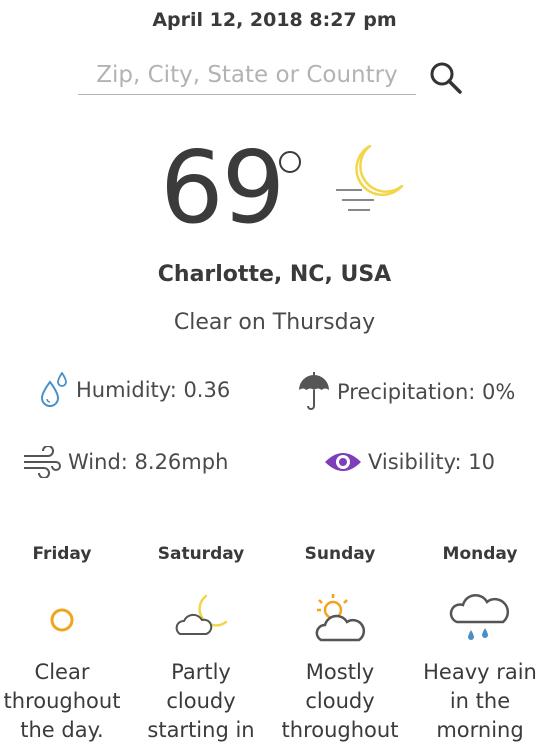  What do you see at coordinates (274, 274) in the screenshot?
I see `location-name: Charlotte, NC, USA` at bounding box center [274, 274].